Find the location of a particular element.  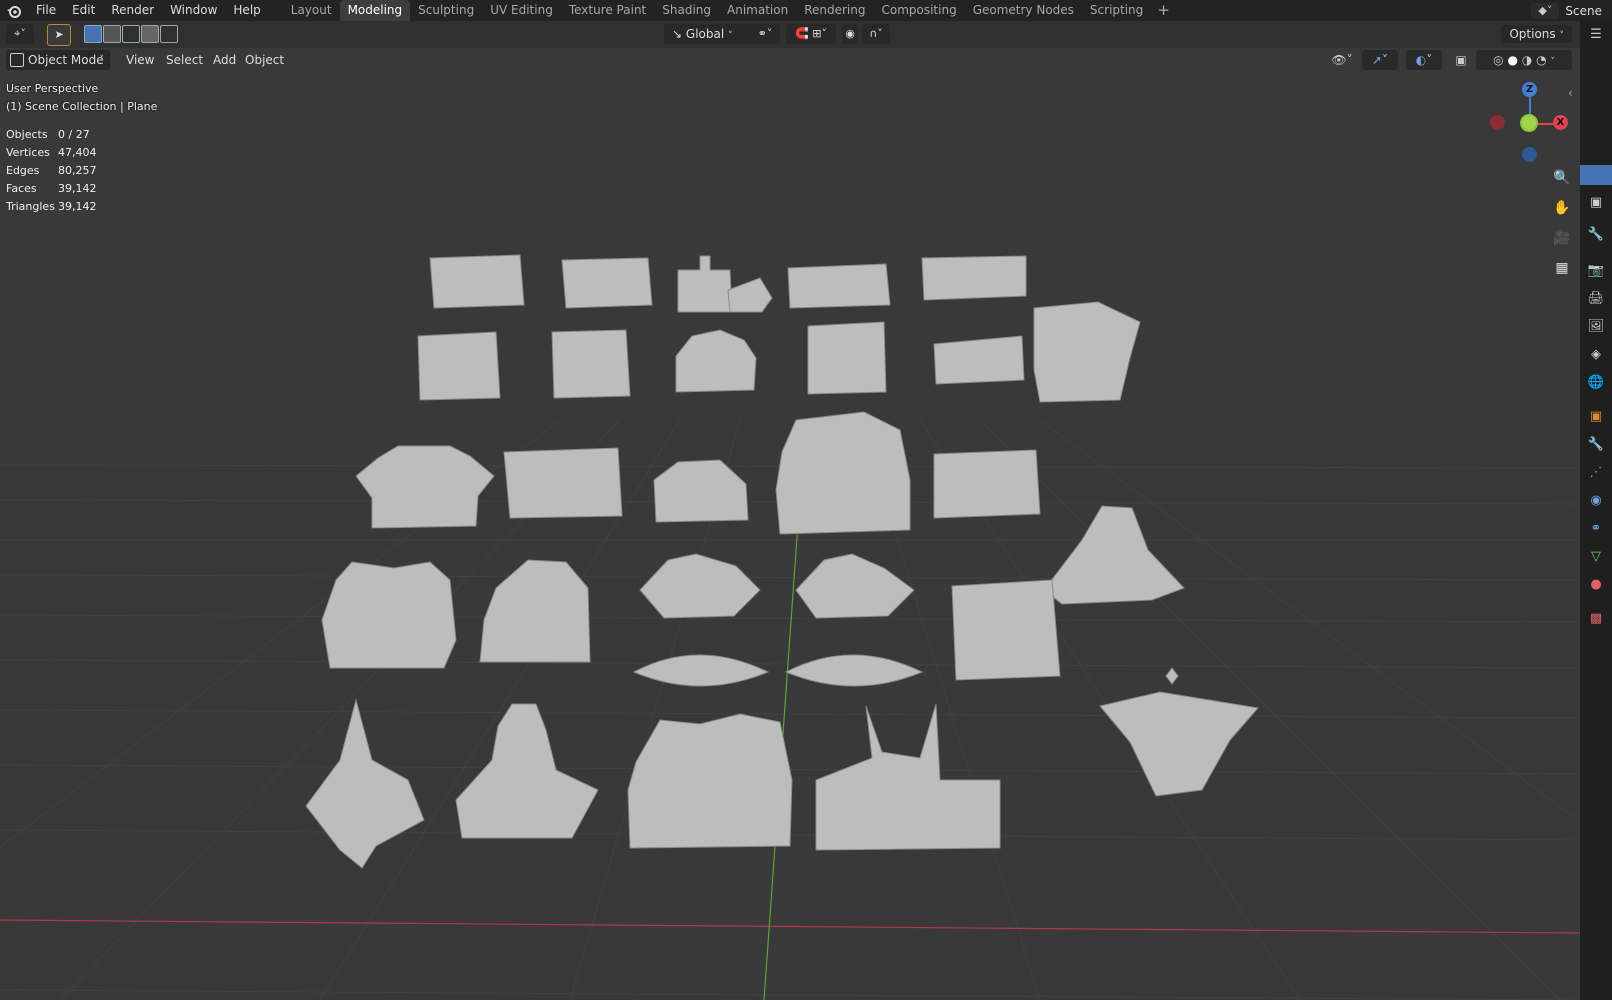

negative-z-axis-ball is located at coordinates (1529, 154).